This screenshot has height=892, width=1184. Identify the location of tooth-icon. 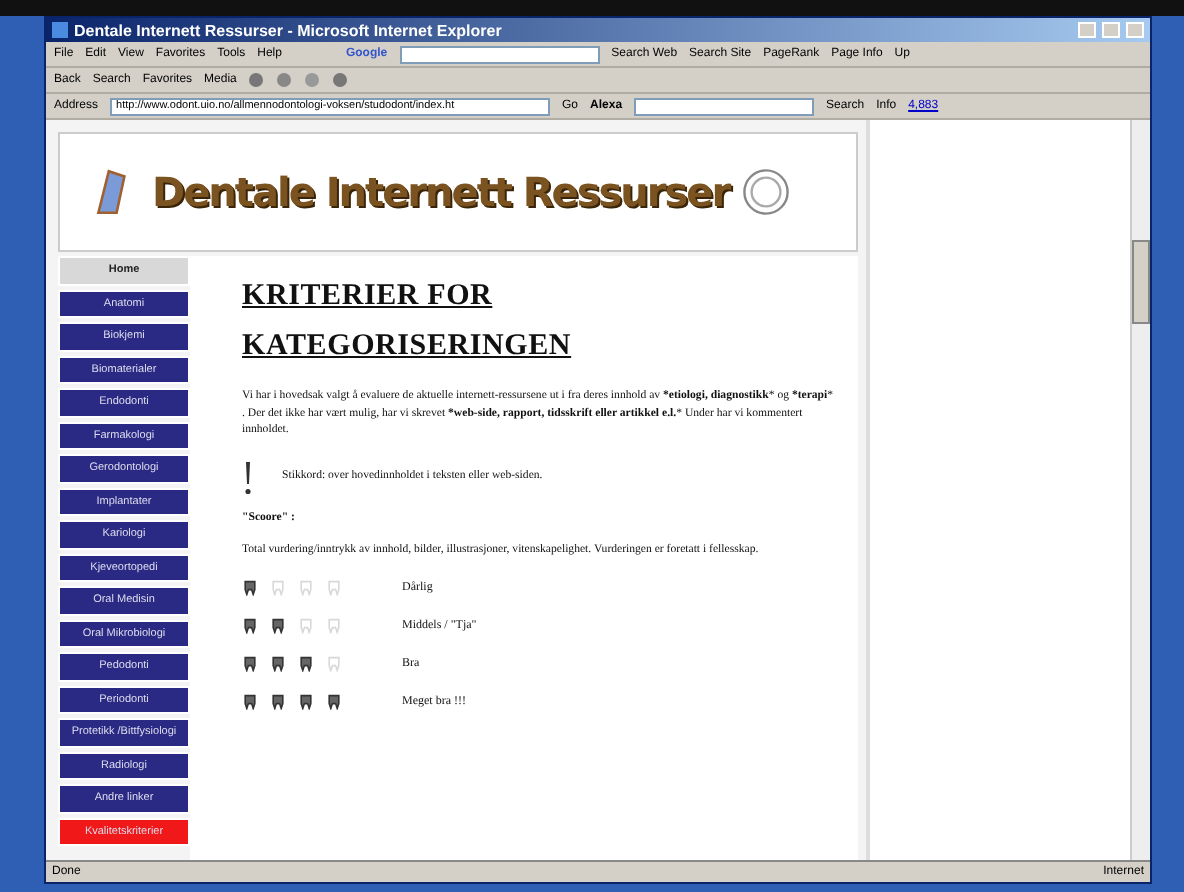
(250, 587).